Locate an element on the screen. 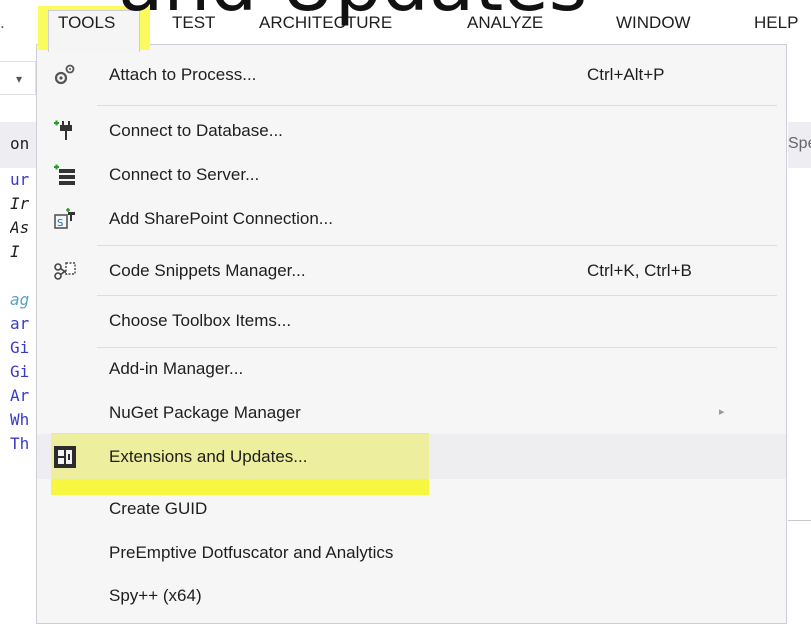  submenu-arrow-icon: ▸ is located at coordinates (722, 412).